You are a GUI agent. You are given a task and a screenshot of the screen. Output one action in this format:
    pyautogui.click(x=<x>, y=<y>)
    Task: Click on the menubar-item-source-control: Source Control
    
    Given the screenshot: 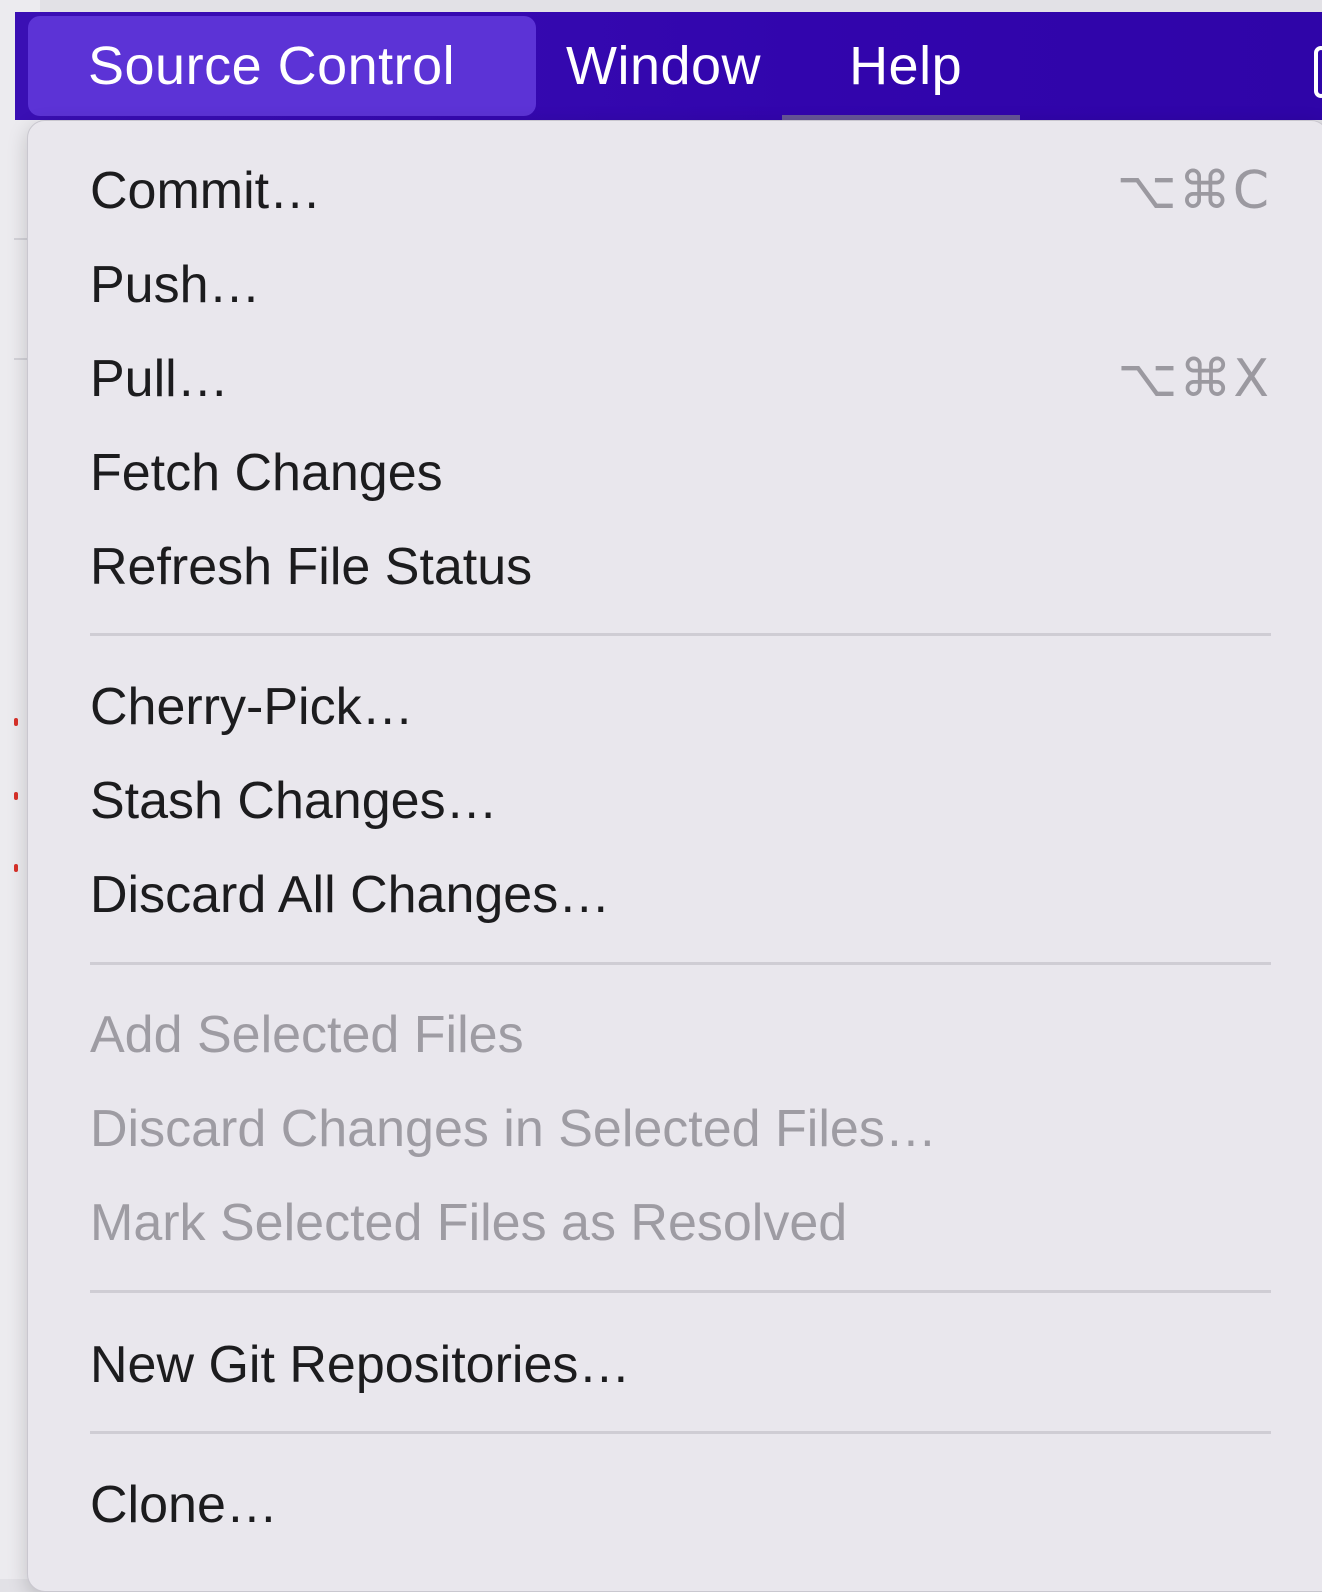 What is the action you would take?
    pyautogui.click(x=282, y=66)
    